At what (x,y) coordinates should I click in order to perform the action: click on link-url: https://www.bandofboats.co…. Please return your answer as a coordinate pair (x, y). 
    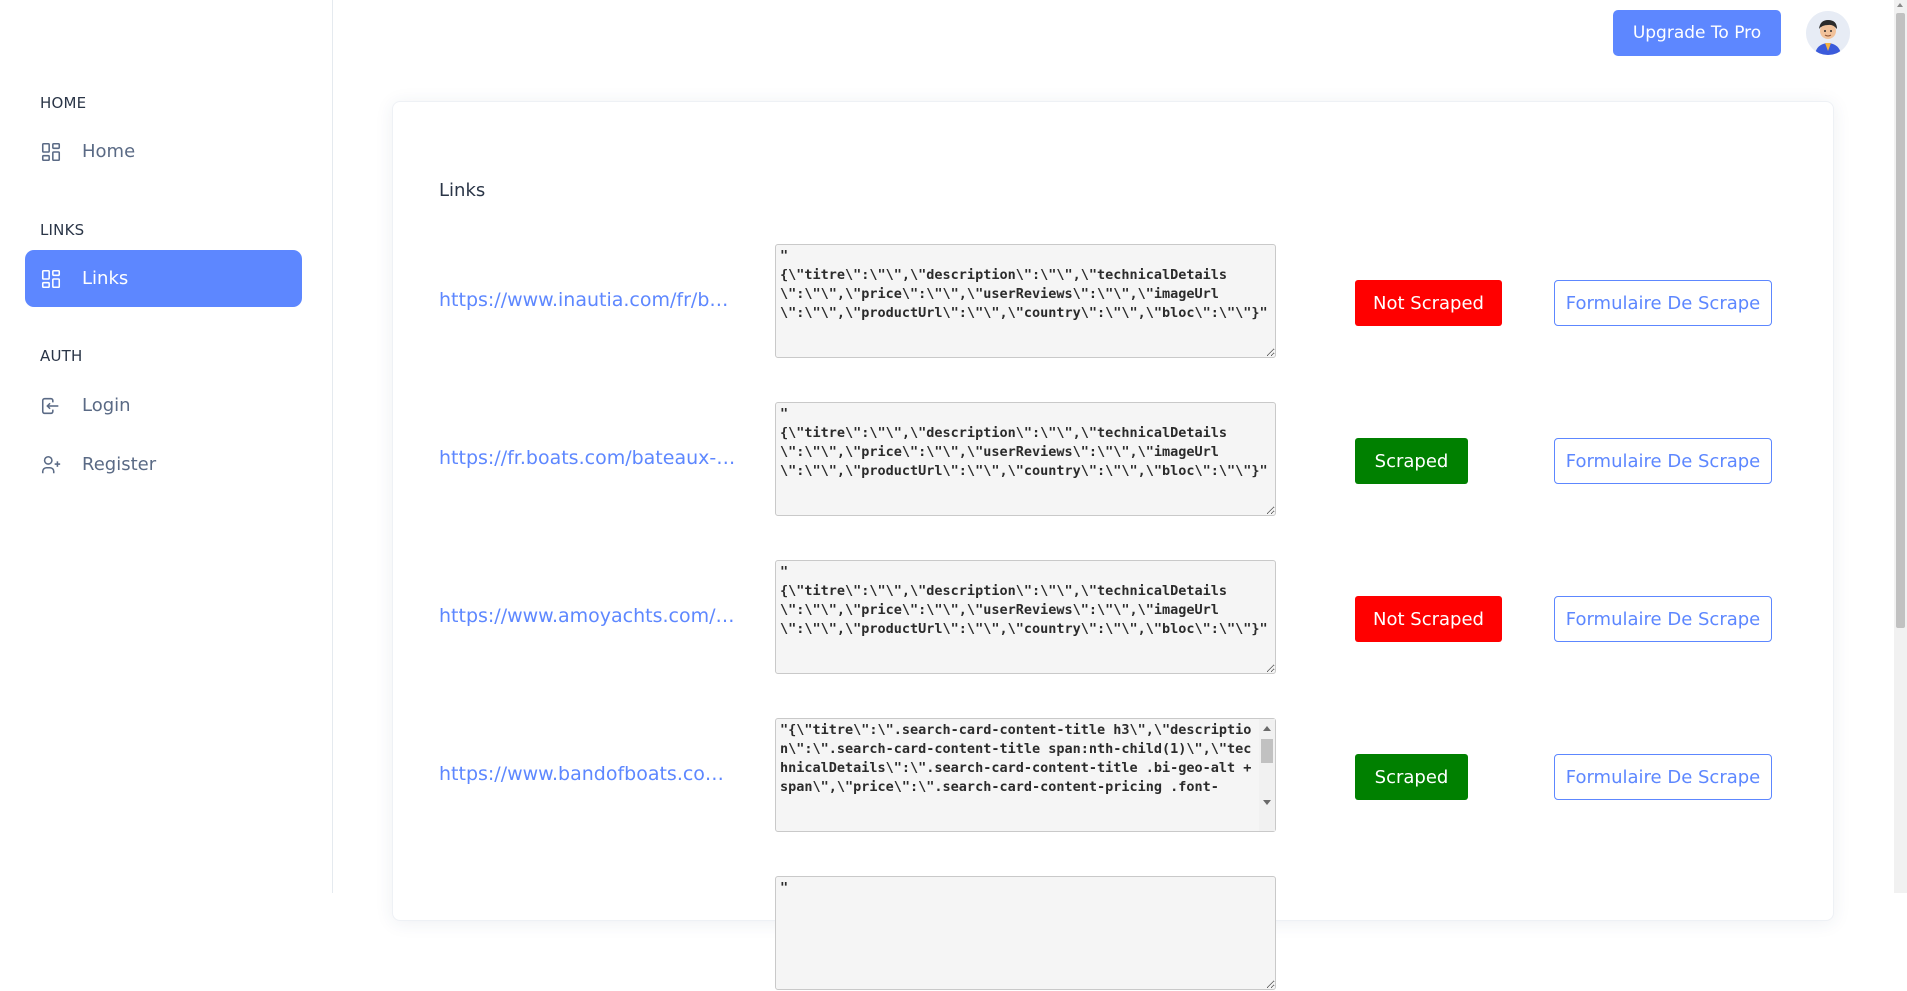
    Looking at the image, I should click on (589, 774).